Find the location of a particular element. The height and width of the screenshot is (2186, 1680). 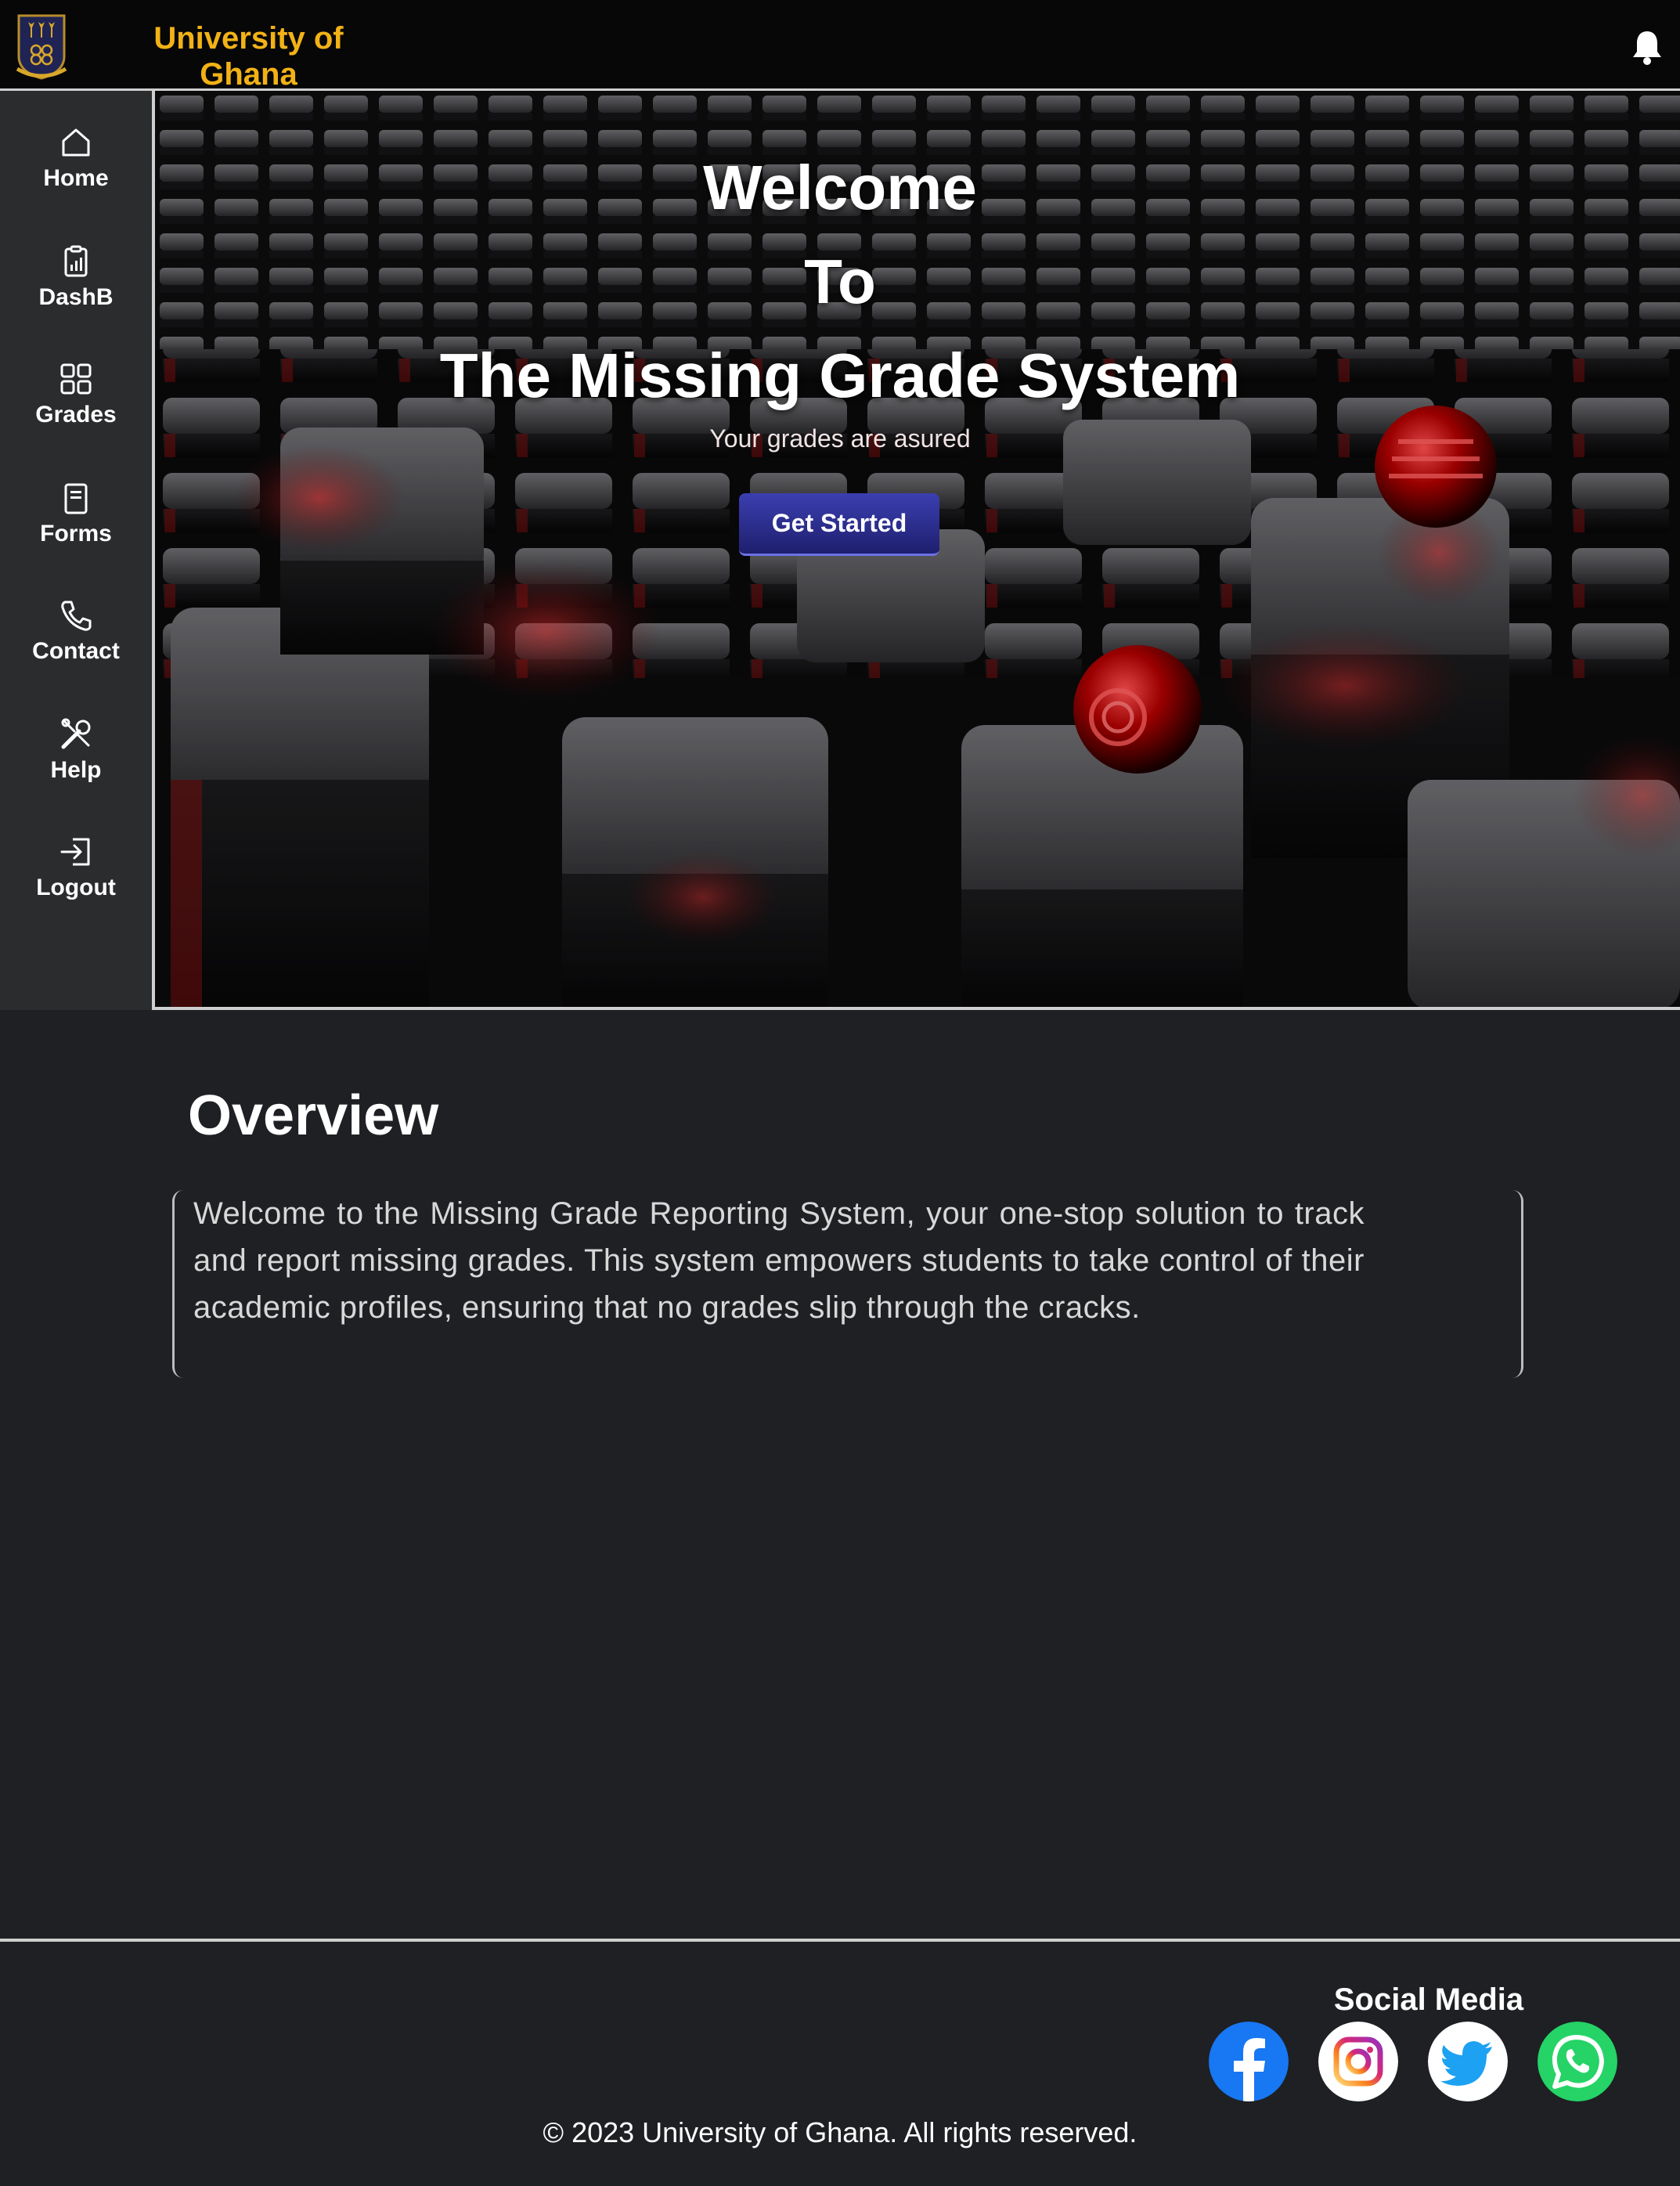

sidebar-item-label: Contact is located at coordinates (76, 651).